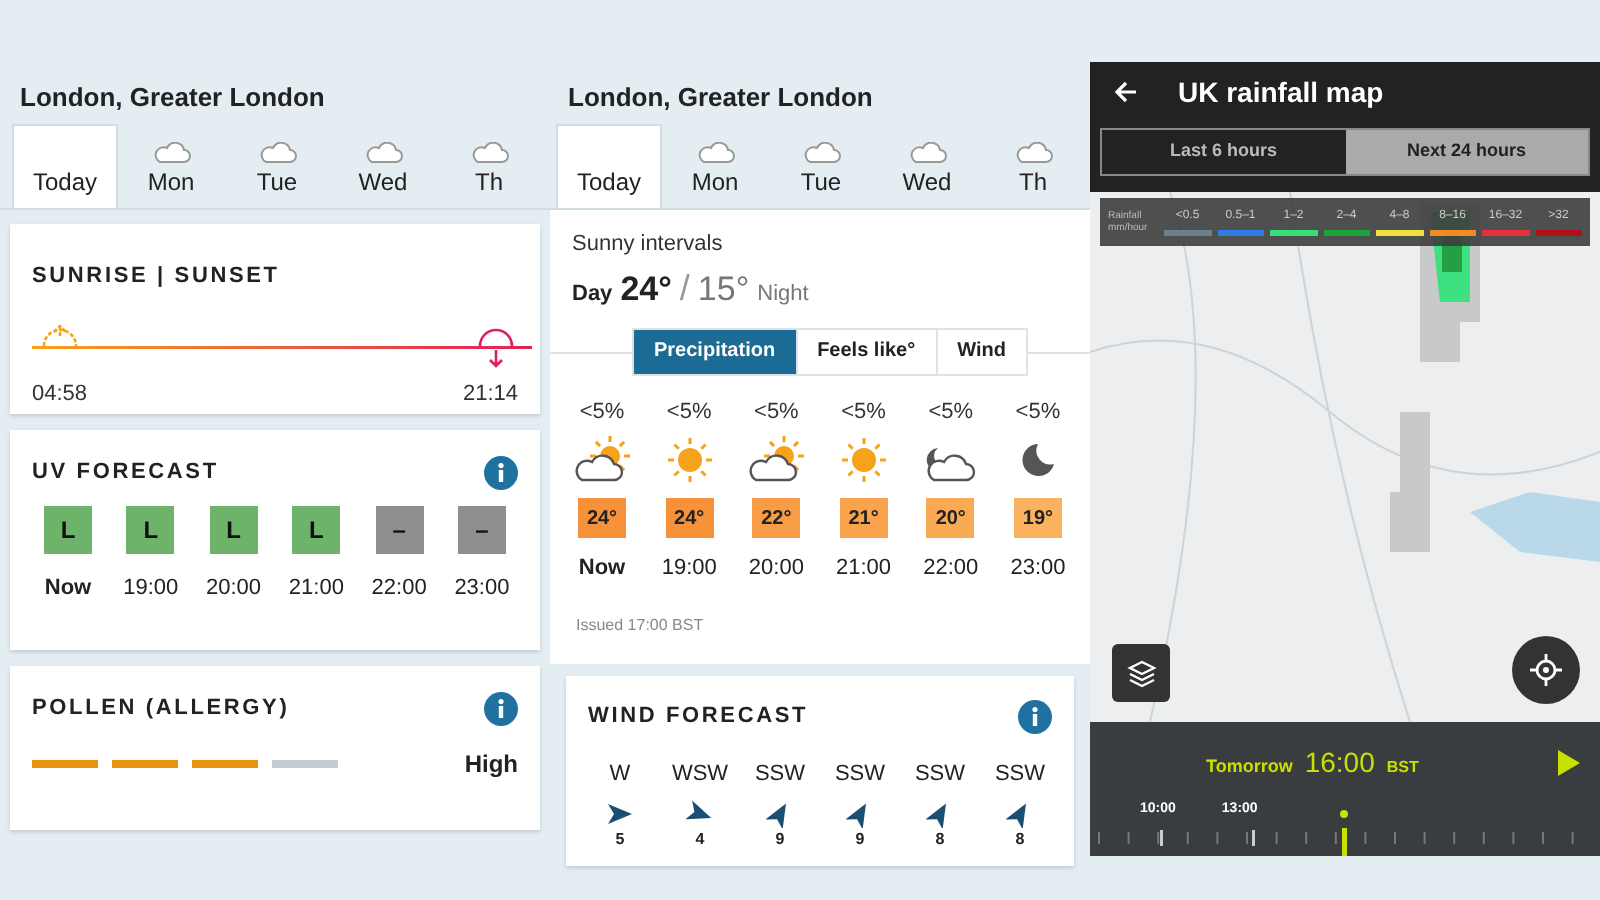  I want to click on card-title: WIND FORECAST, so click(698, 717).